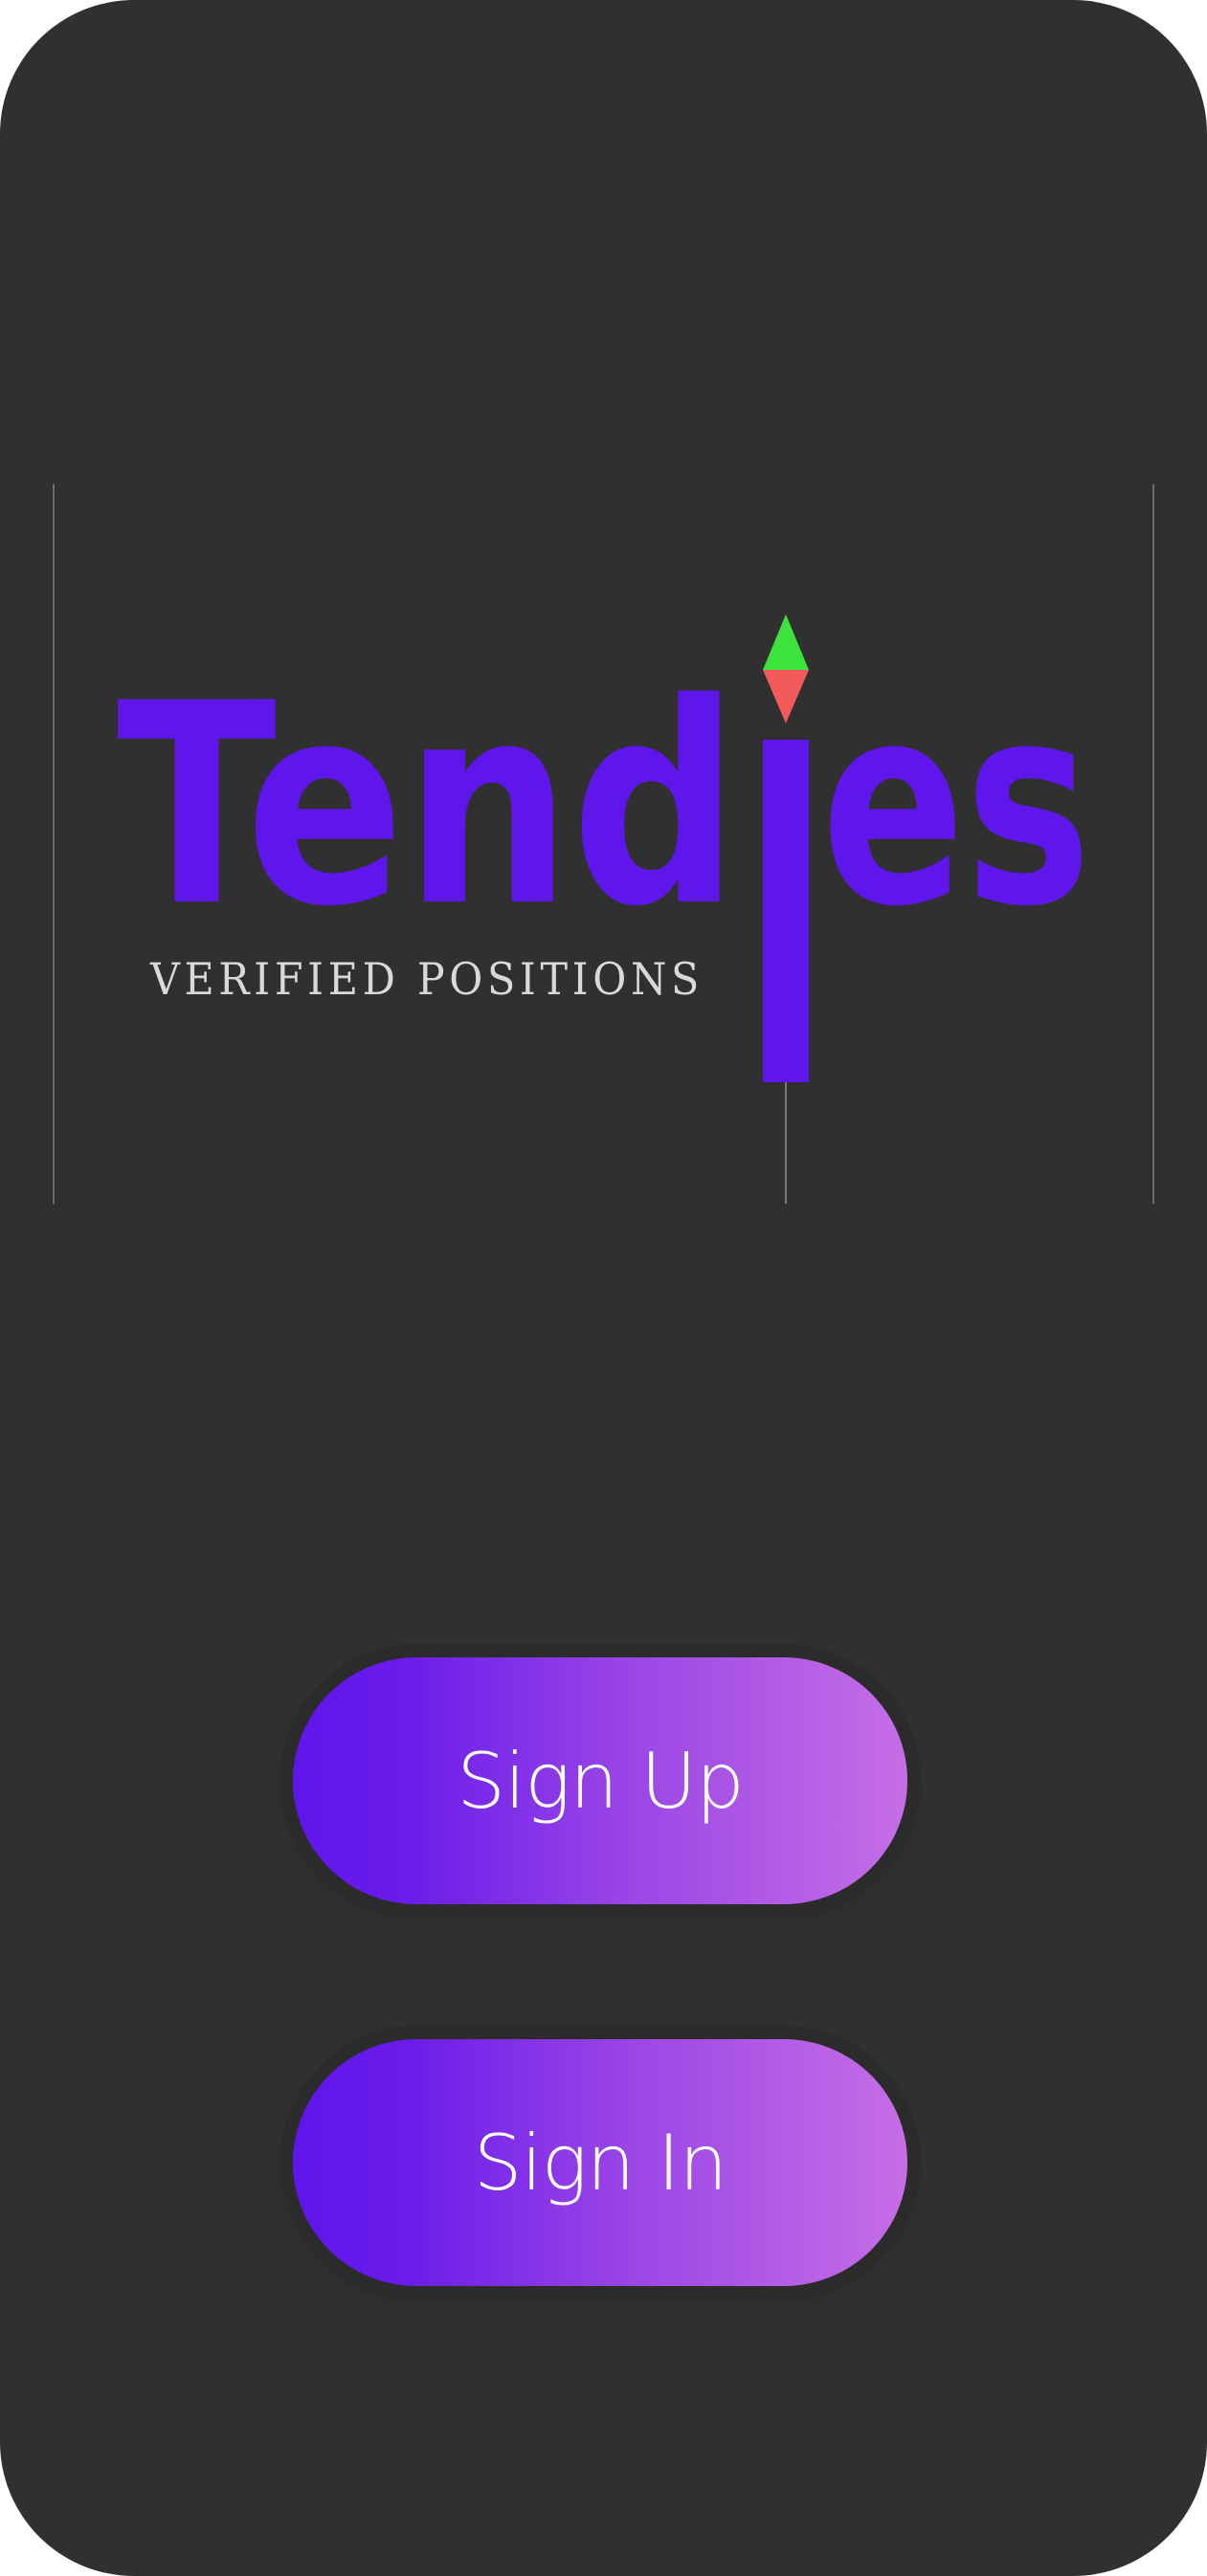  What do you see at coordinates (428, 806) in the screenshot?
I see `logo-word-start: Tend` at bounding box center [428, 806].